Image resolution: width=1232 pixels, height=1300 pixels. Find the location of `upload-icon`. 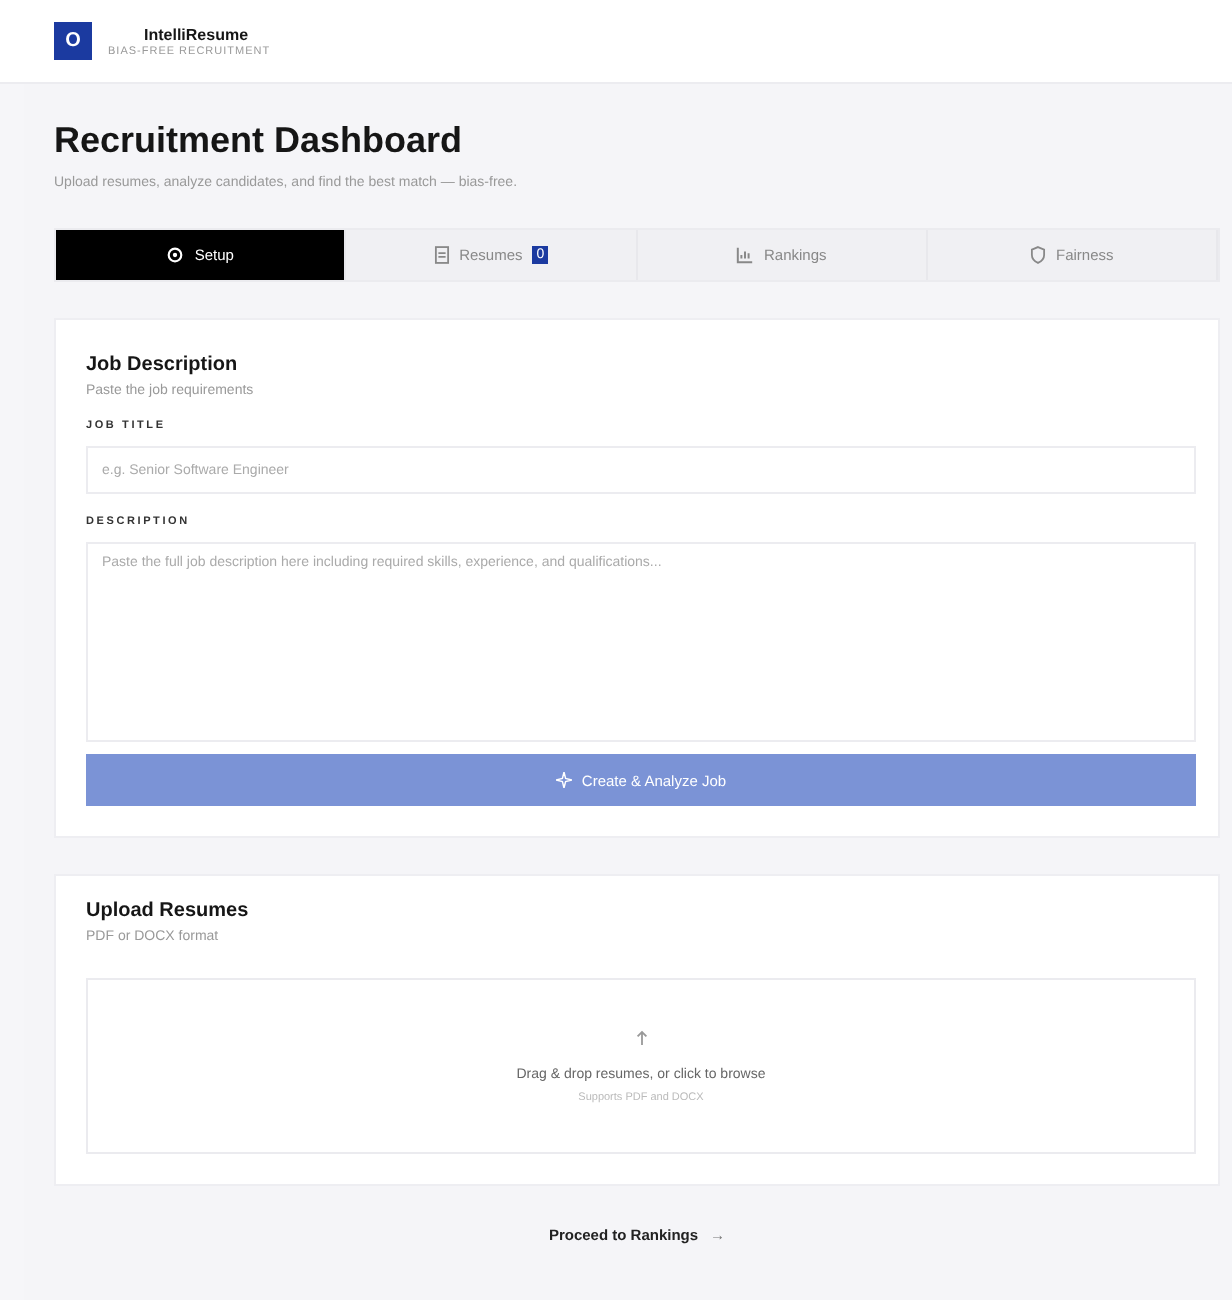

upload-icon is located at coordinates (641, 1037).